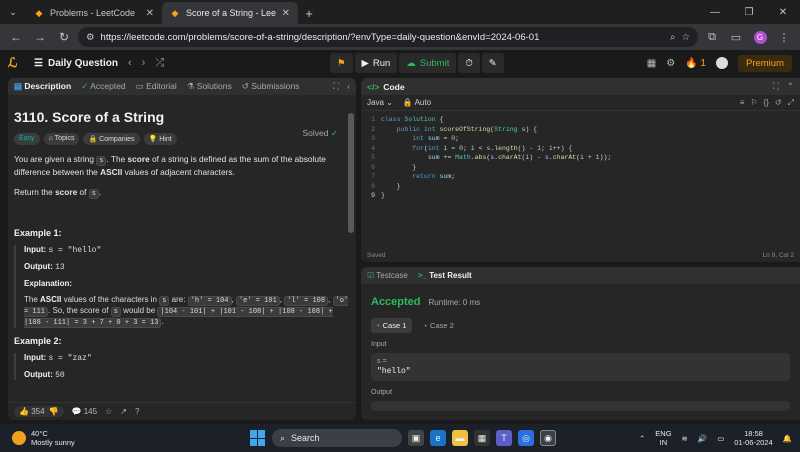  I want to click on example-input: Input: s = "hello", so click(187, 250).